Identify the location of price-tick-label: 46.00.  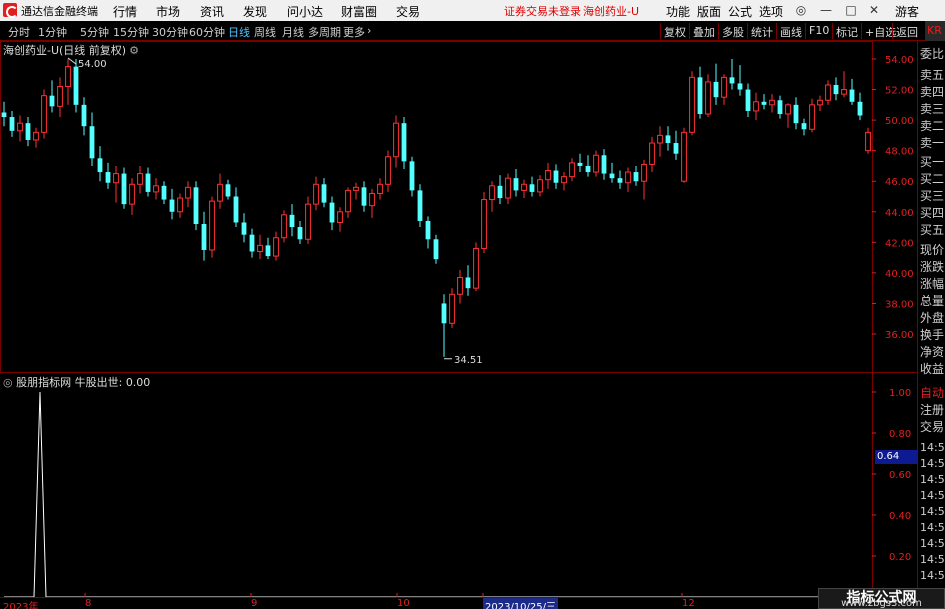
(899, 182).